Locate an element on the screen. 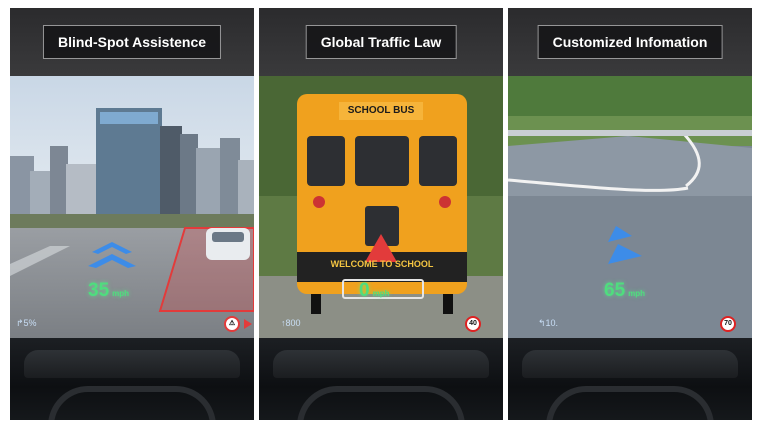 The image size is (758, 421). speed-readout: 35 mph is located at coordinates (108, 291).